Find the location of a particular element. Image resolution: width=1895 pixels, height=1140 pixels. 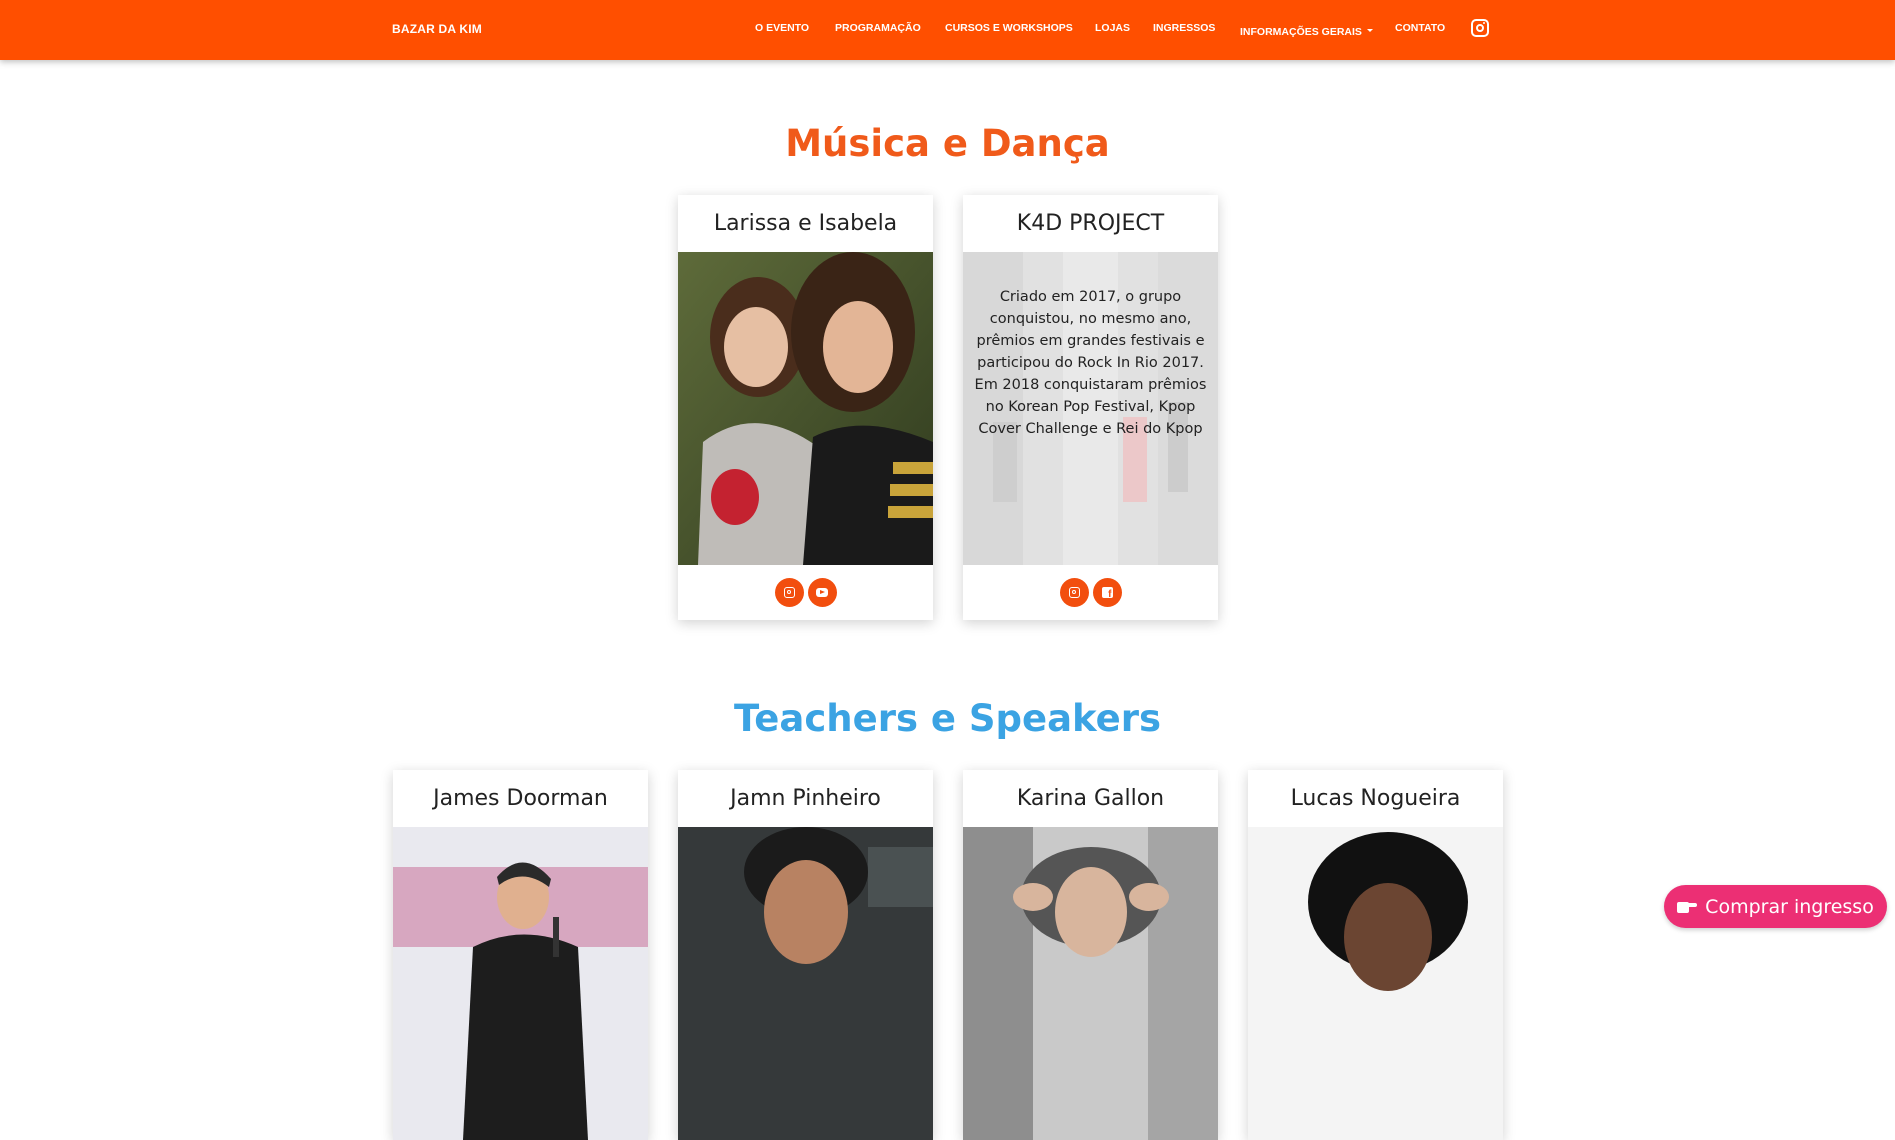

nav-item-ingressos: INGRESSOS is located at coordinates (1184, 28).